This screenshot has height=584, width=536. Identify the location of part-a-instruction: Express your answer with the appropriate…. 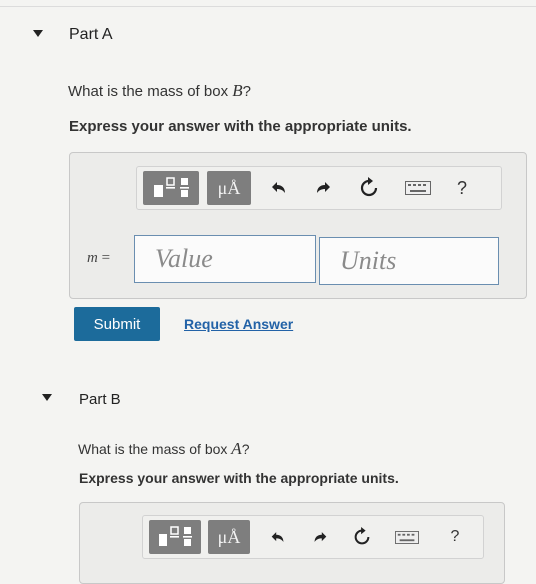
(240, 126).